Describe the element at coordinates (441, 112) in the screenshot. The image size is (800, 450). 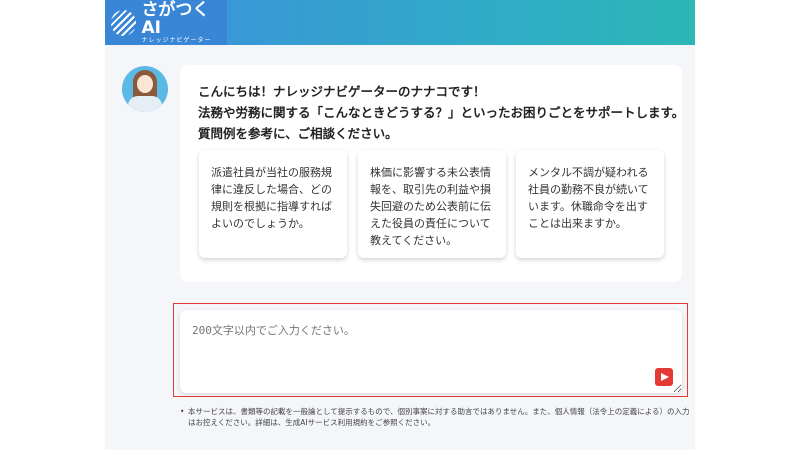
I see `greeting-line: 法務や労務に関する「こんなときどうする？」といったお困りごとをサポートします。` at that location.